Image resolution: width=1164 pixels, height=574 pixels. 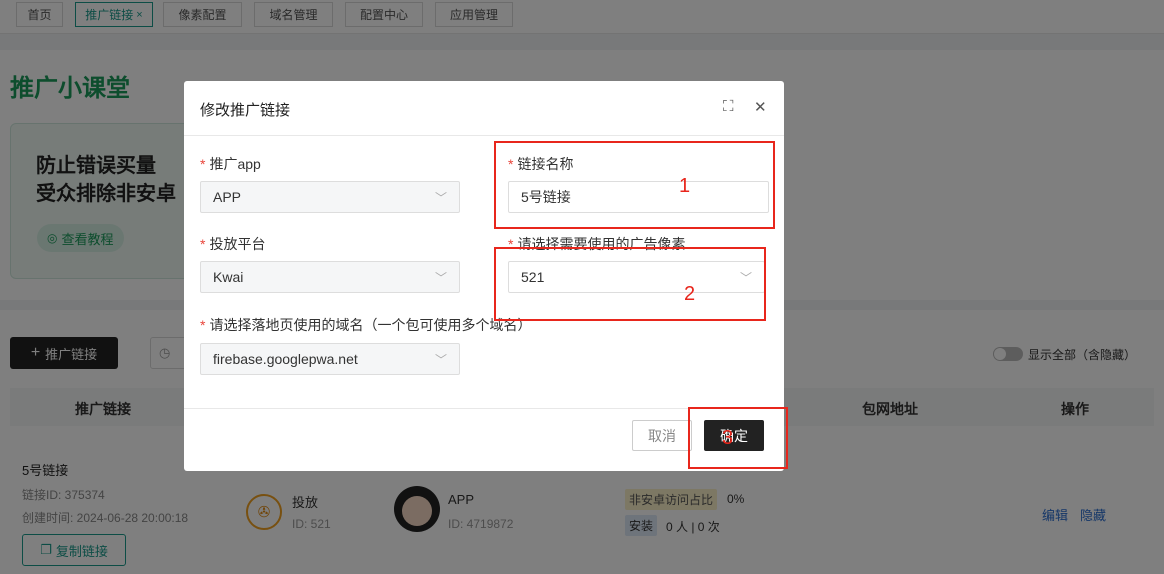 What do you see at coordinates (330, 197) in the screenshot?
I see `app-select: APP ﹀` at bounding box center [330, 197].